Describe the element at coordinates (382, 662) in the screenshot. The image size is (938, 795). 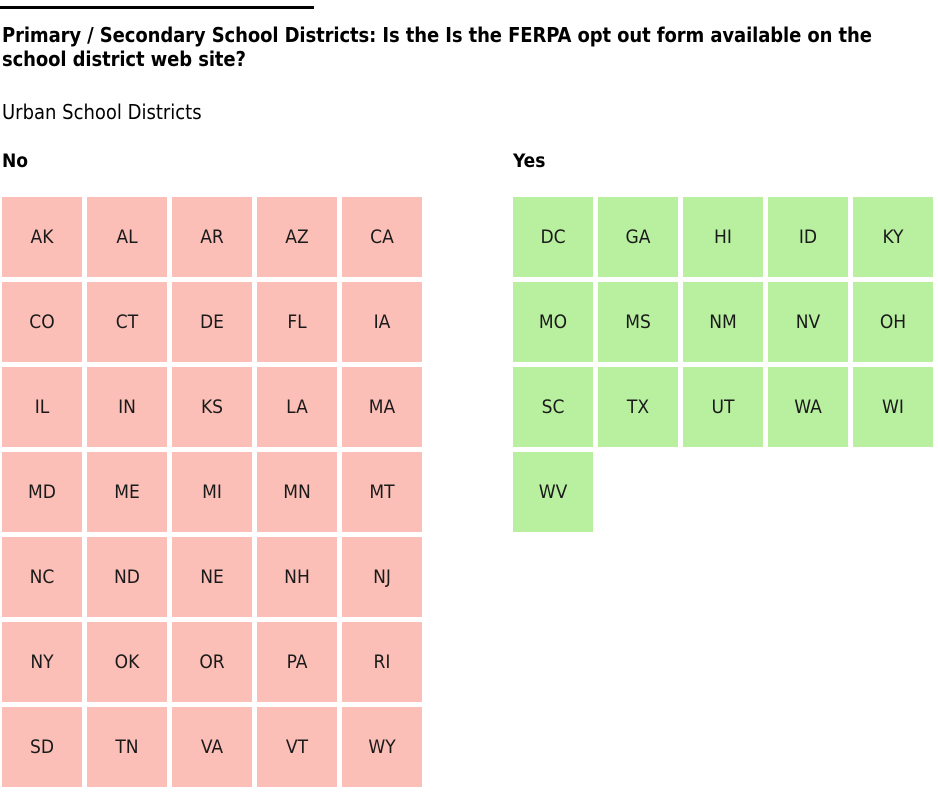
I see `state-cell: RI` at that location.